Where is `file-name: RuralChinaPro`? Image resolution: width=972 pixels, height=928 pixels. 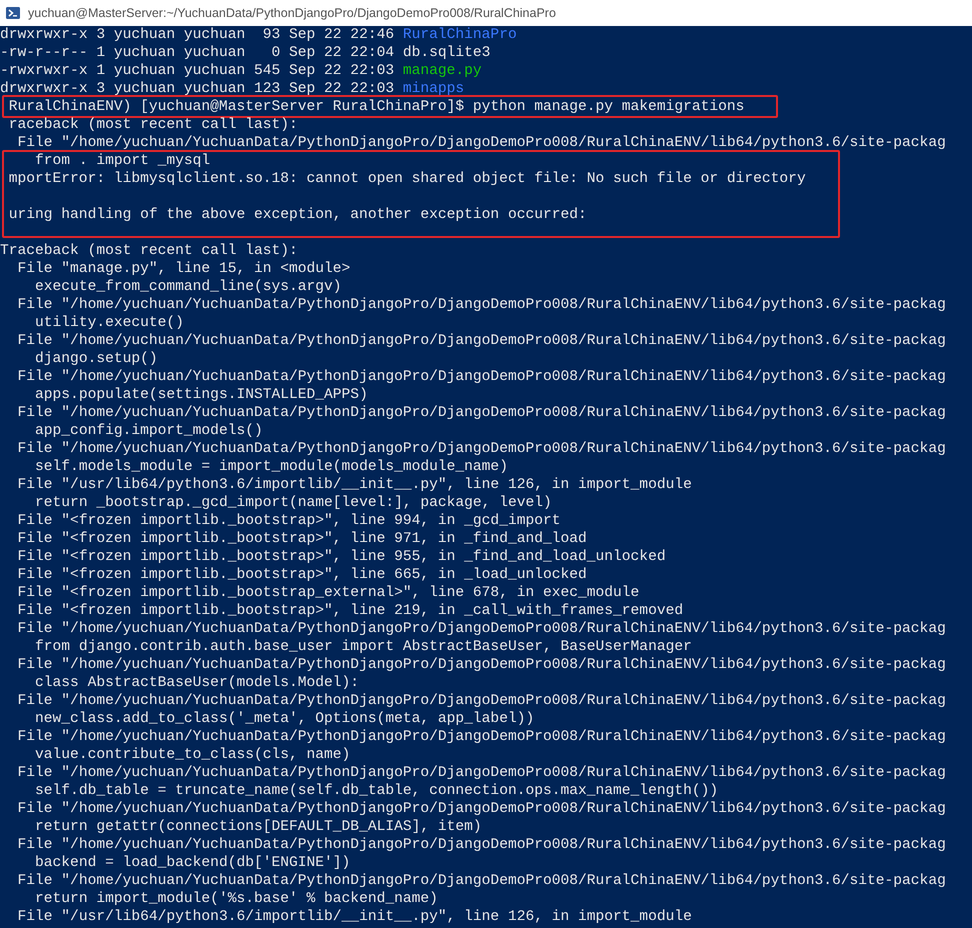
file-name: RuralChinaPro is located at coordinates (459, 35).